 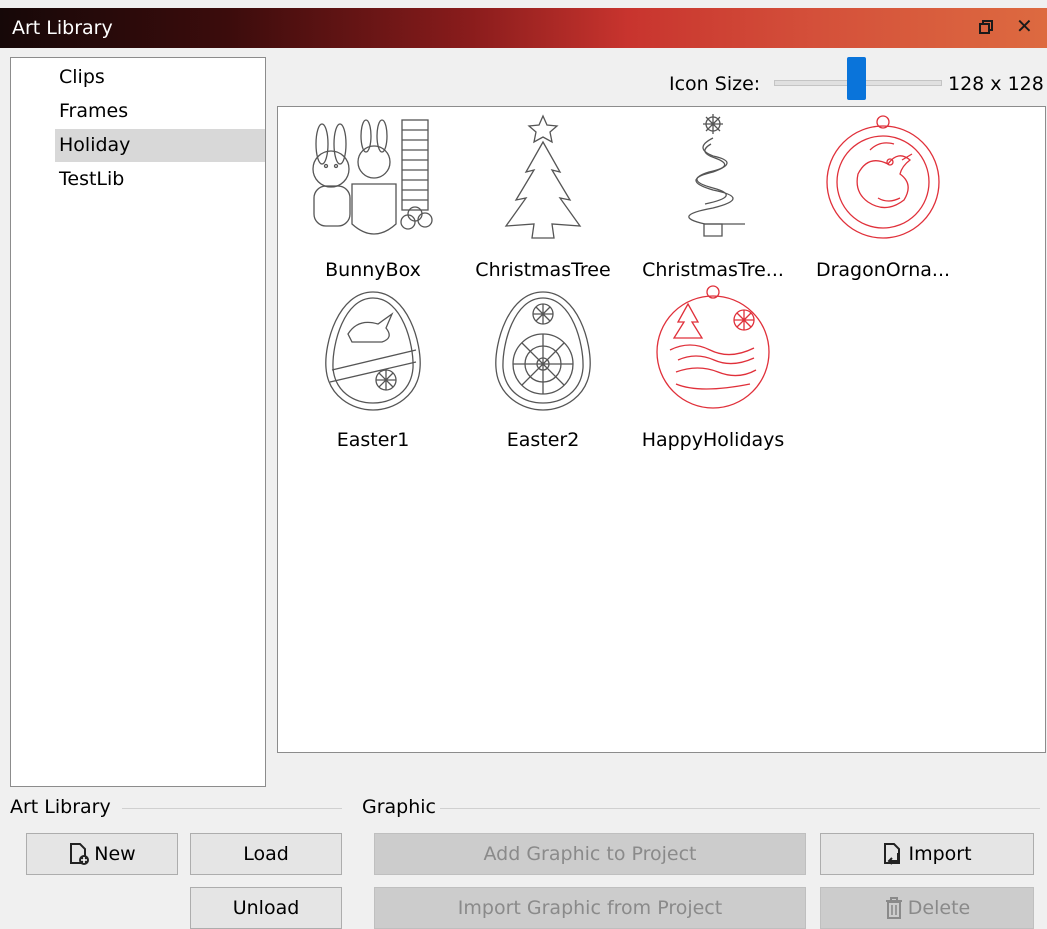 I want to click on load-button-label: Load, so click(x=266, y=854).